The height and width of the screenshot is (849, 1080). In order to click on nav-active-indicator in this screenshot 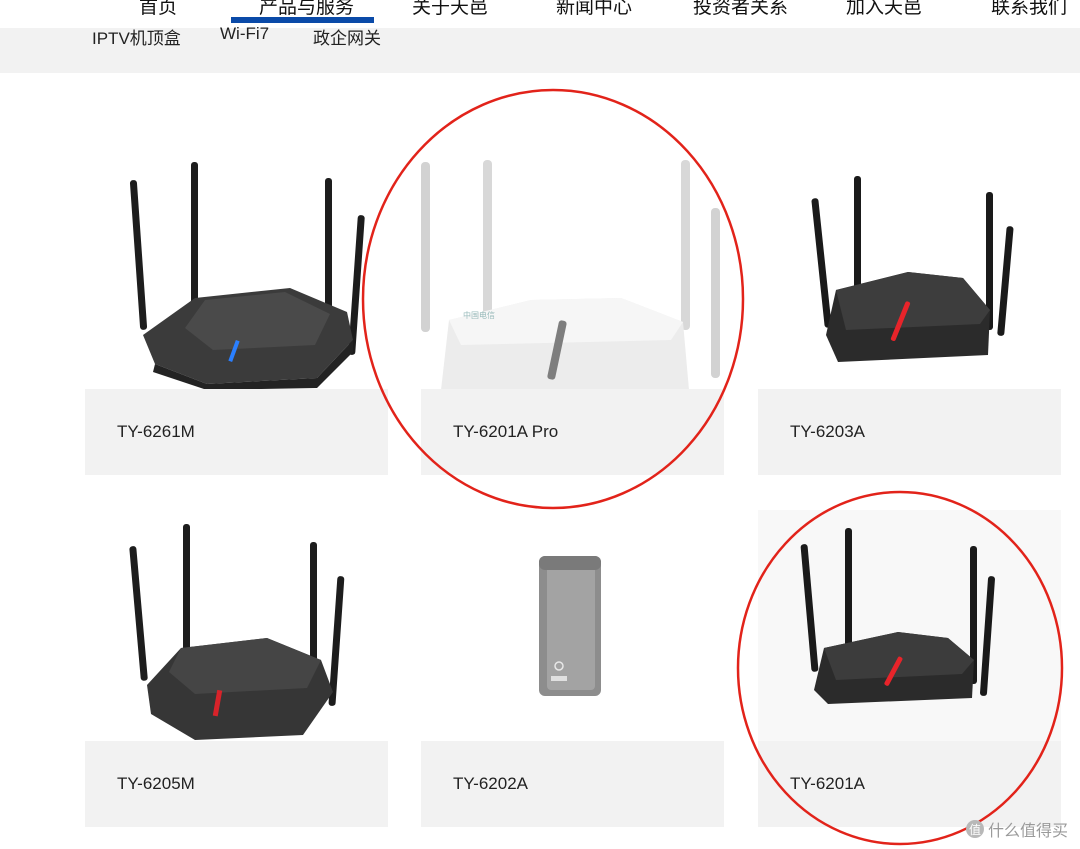, I will do `click(302, 20)`.